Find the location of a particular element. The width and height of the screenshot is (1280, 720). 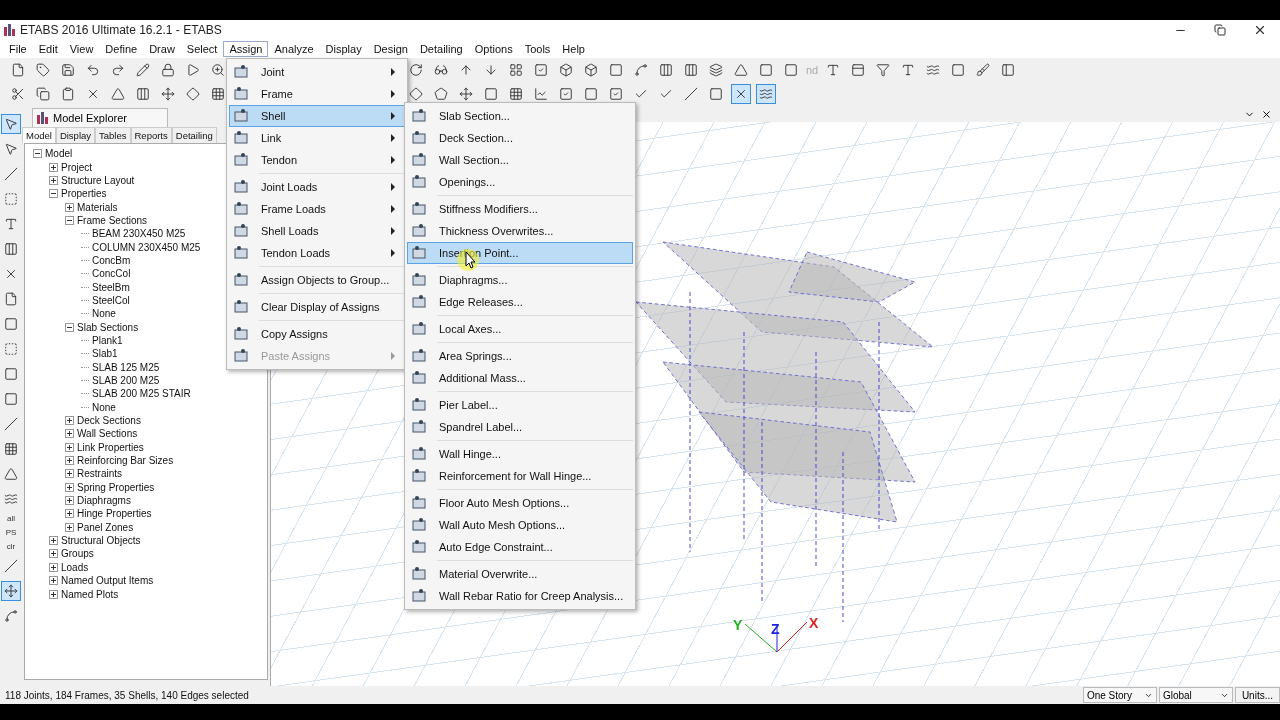

axis-label: X is located at coordinates (814, 623).